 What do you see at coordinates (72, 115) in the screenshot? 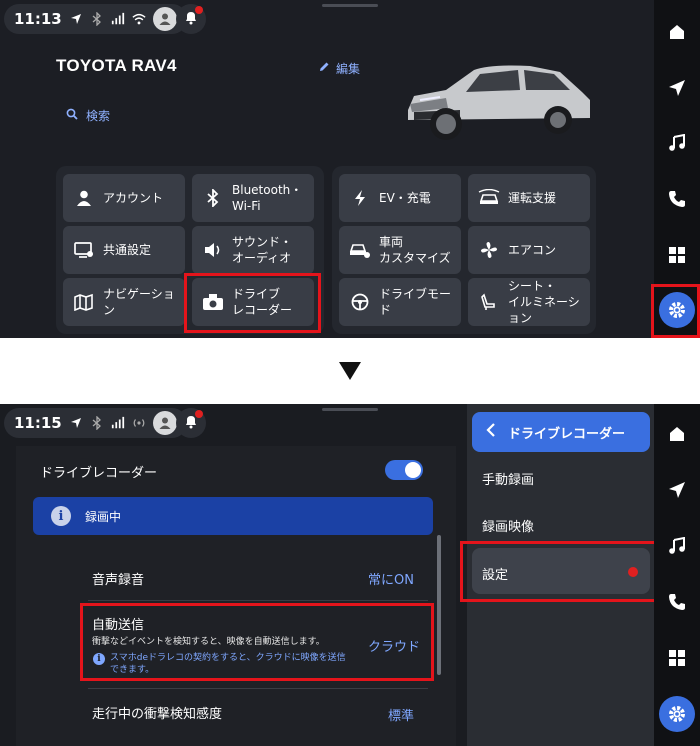
I see `search-icon` at bounding box center [72, 115].